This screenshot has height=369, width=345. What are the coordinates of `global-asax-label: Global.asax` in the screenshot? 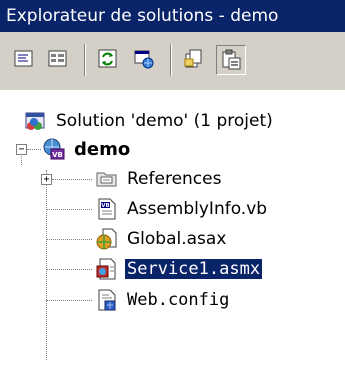 It's located at (177, 239).